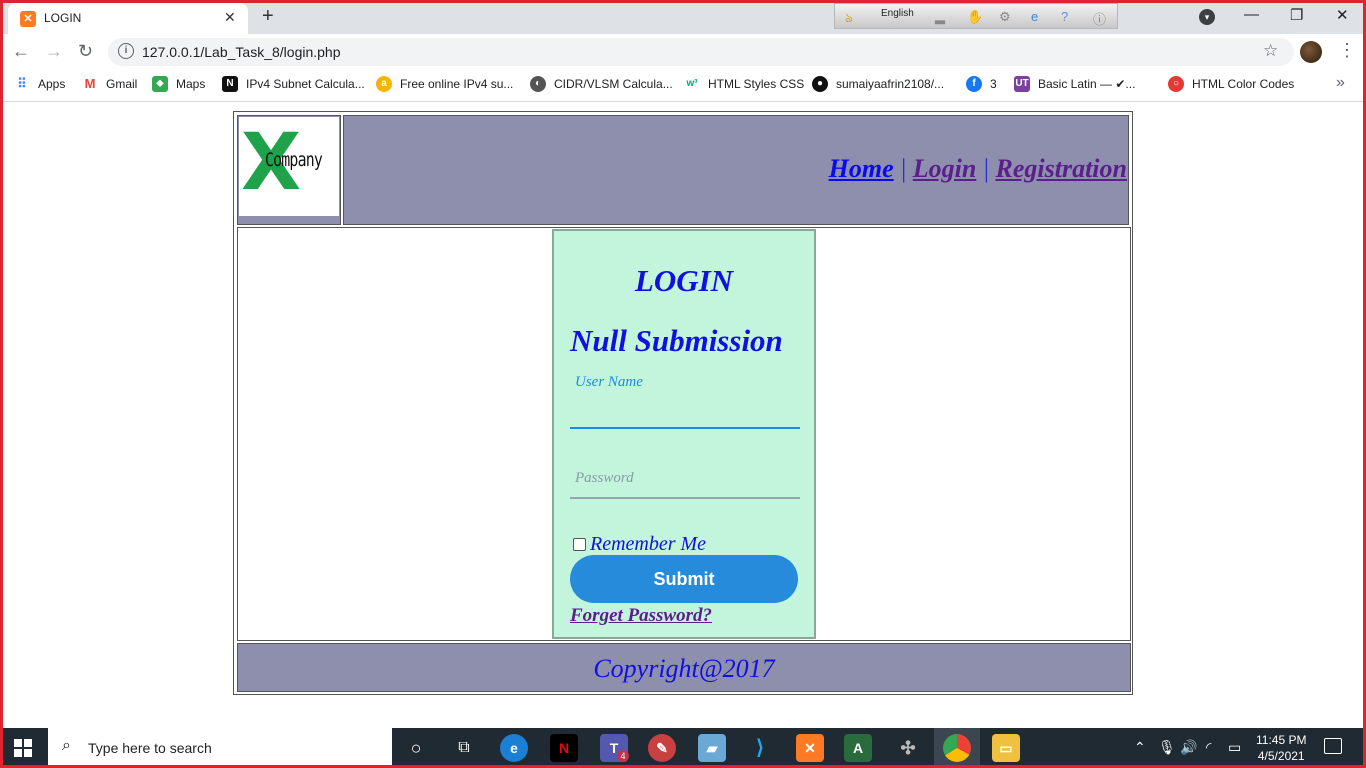  Describe the element at coordinates (974, 84) in the screenshot. I see `facebook-icon: f` at that location.